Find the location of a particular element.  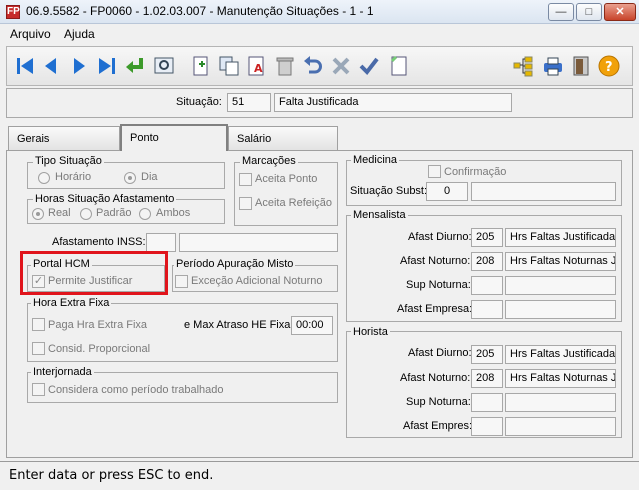

marcacoes-group is located at coordinates (286, 194).